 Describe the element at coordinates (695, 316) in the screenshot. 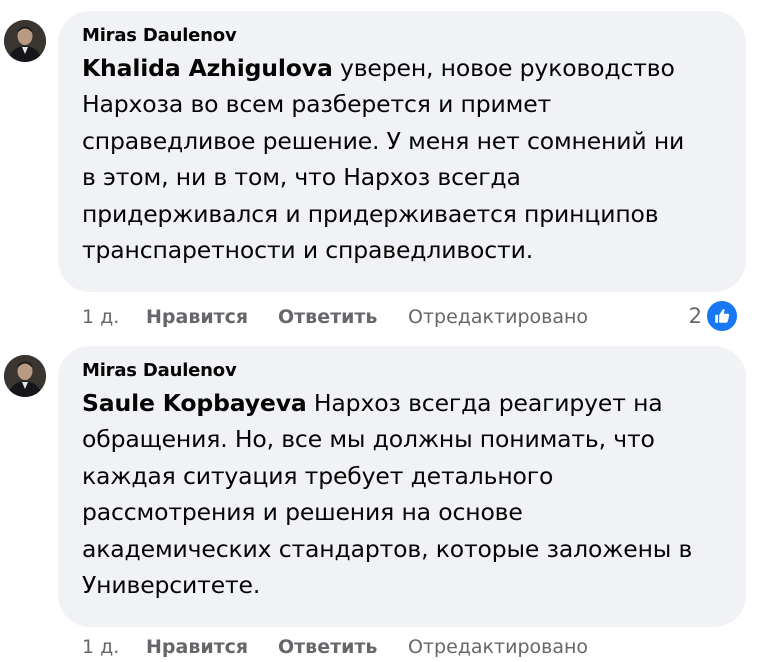

I see `reaction-count: 2` at that location.